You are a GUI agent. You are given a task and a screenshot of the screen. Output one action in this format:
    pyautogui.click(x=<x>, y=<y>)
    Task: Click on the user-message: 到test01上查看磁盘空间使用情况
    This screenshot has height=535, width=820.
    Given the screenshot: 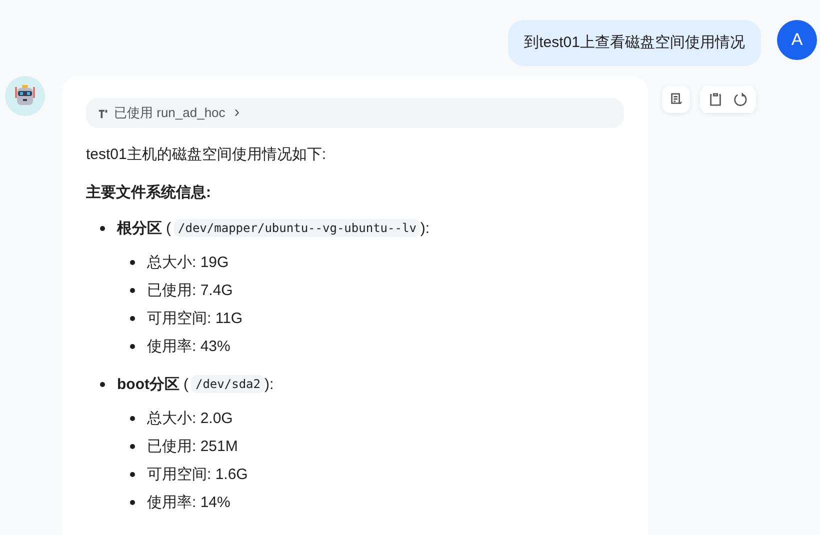 What is the action you would take?
    pyautogui.click(x=634, y=43)
    